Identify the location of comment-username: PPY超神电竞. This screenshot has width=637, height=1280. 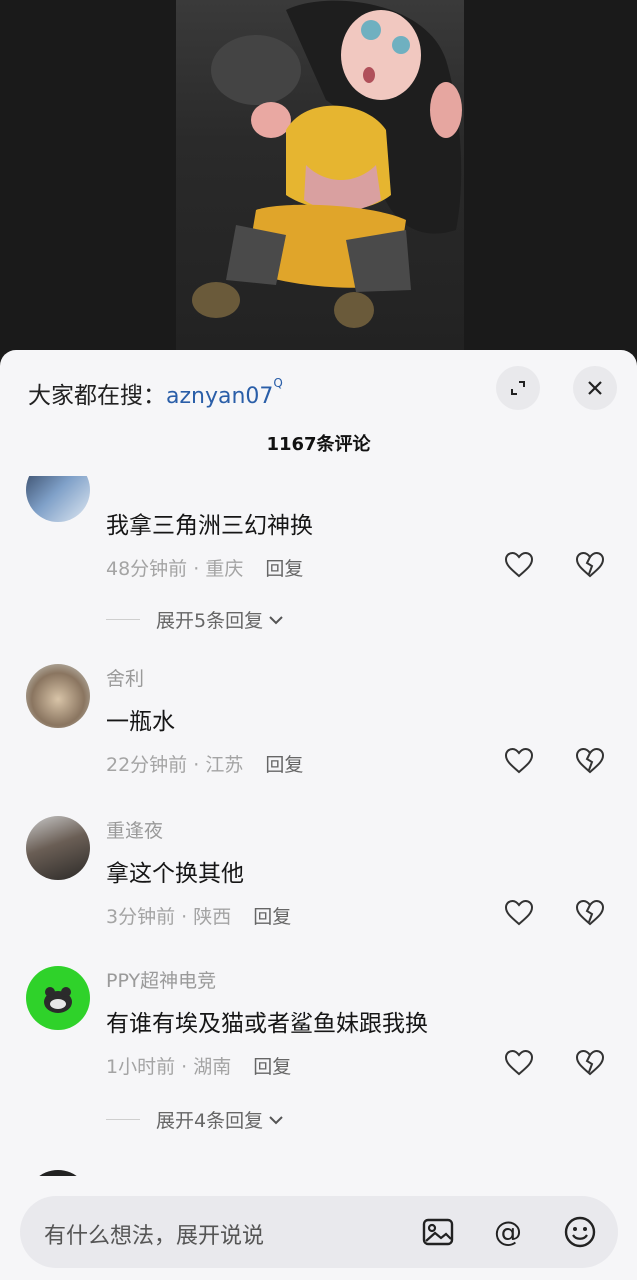
(161, 979).